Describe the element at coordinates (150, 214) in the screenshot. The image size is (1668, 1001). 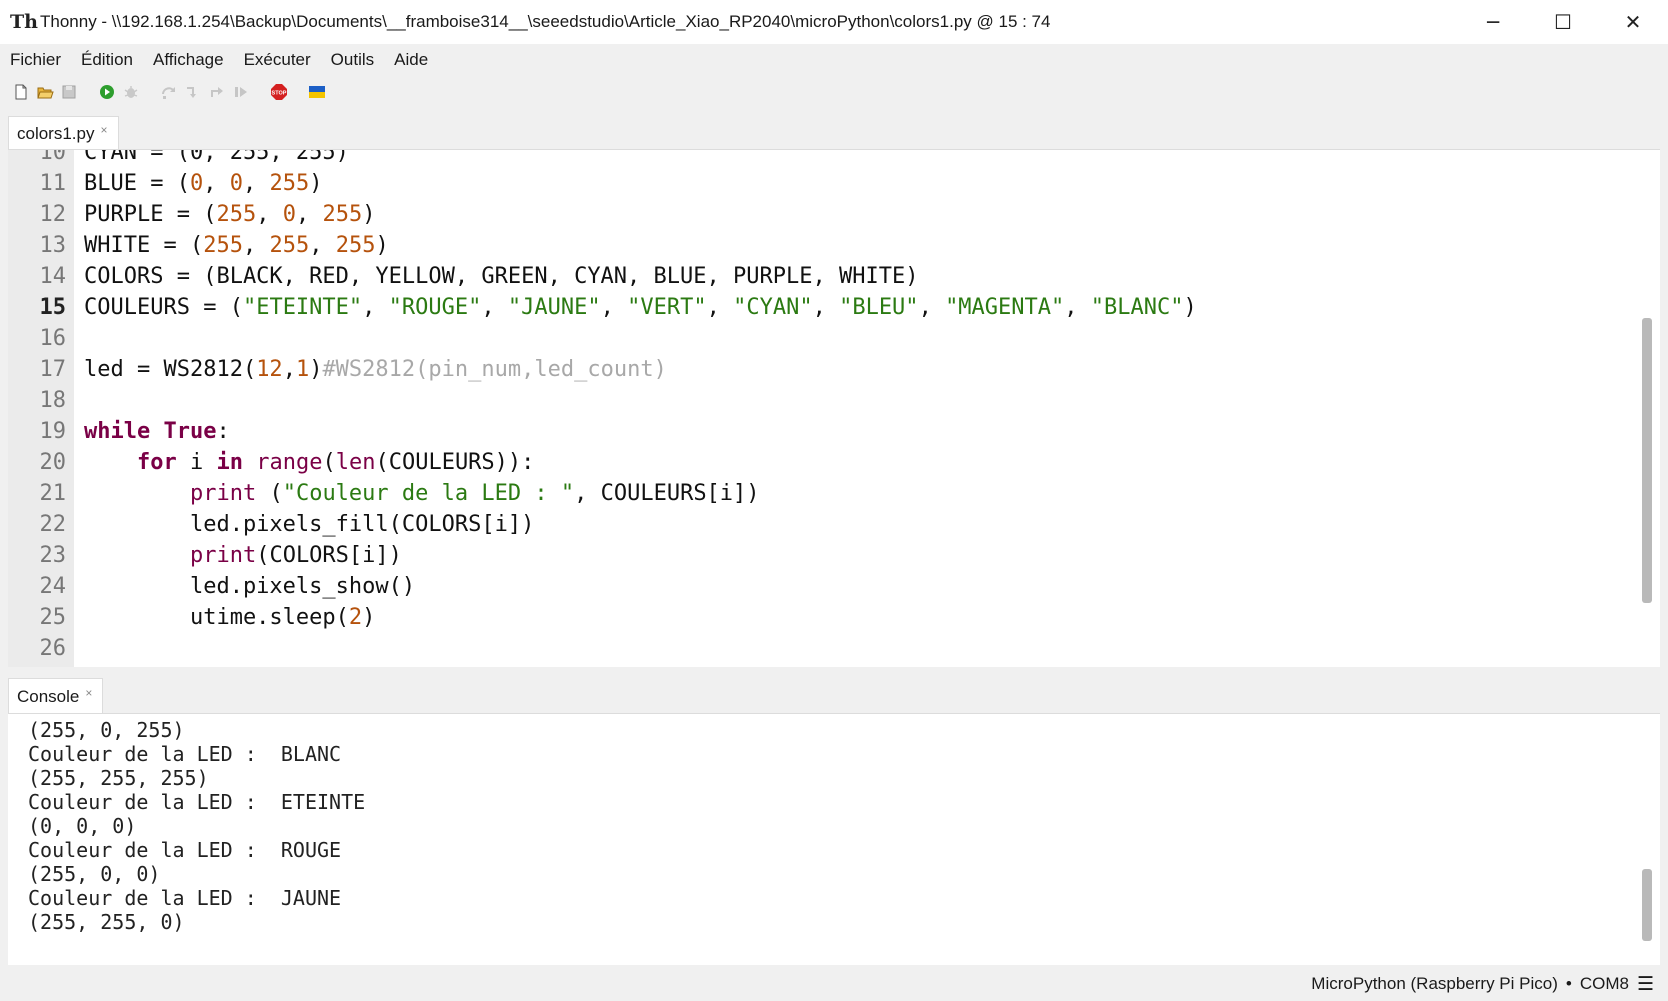
I see `code-token: PURPLE = (` at that location.